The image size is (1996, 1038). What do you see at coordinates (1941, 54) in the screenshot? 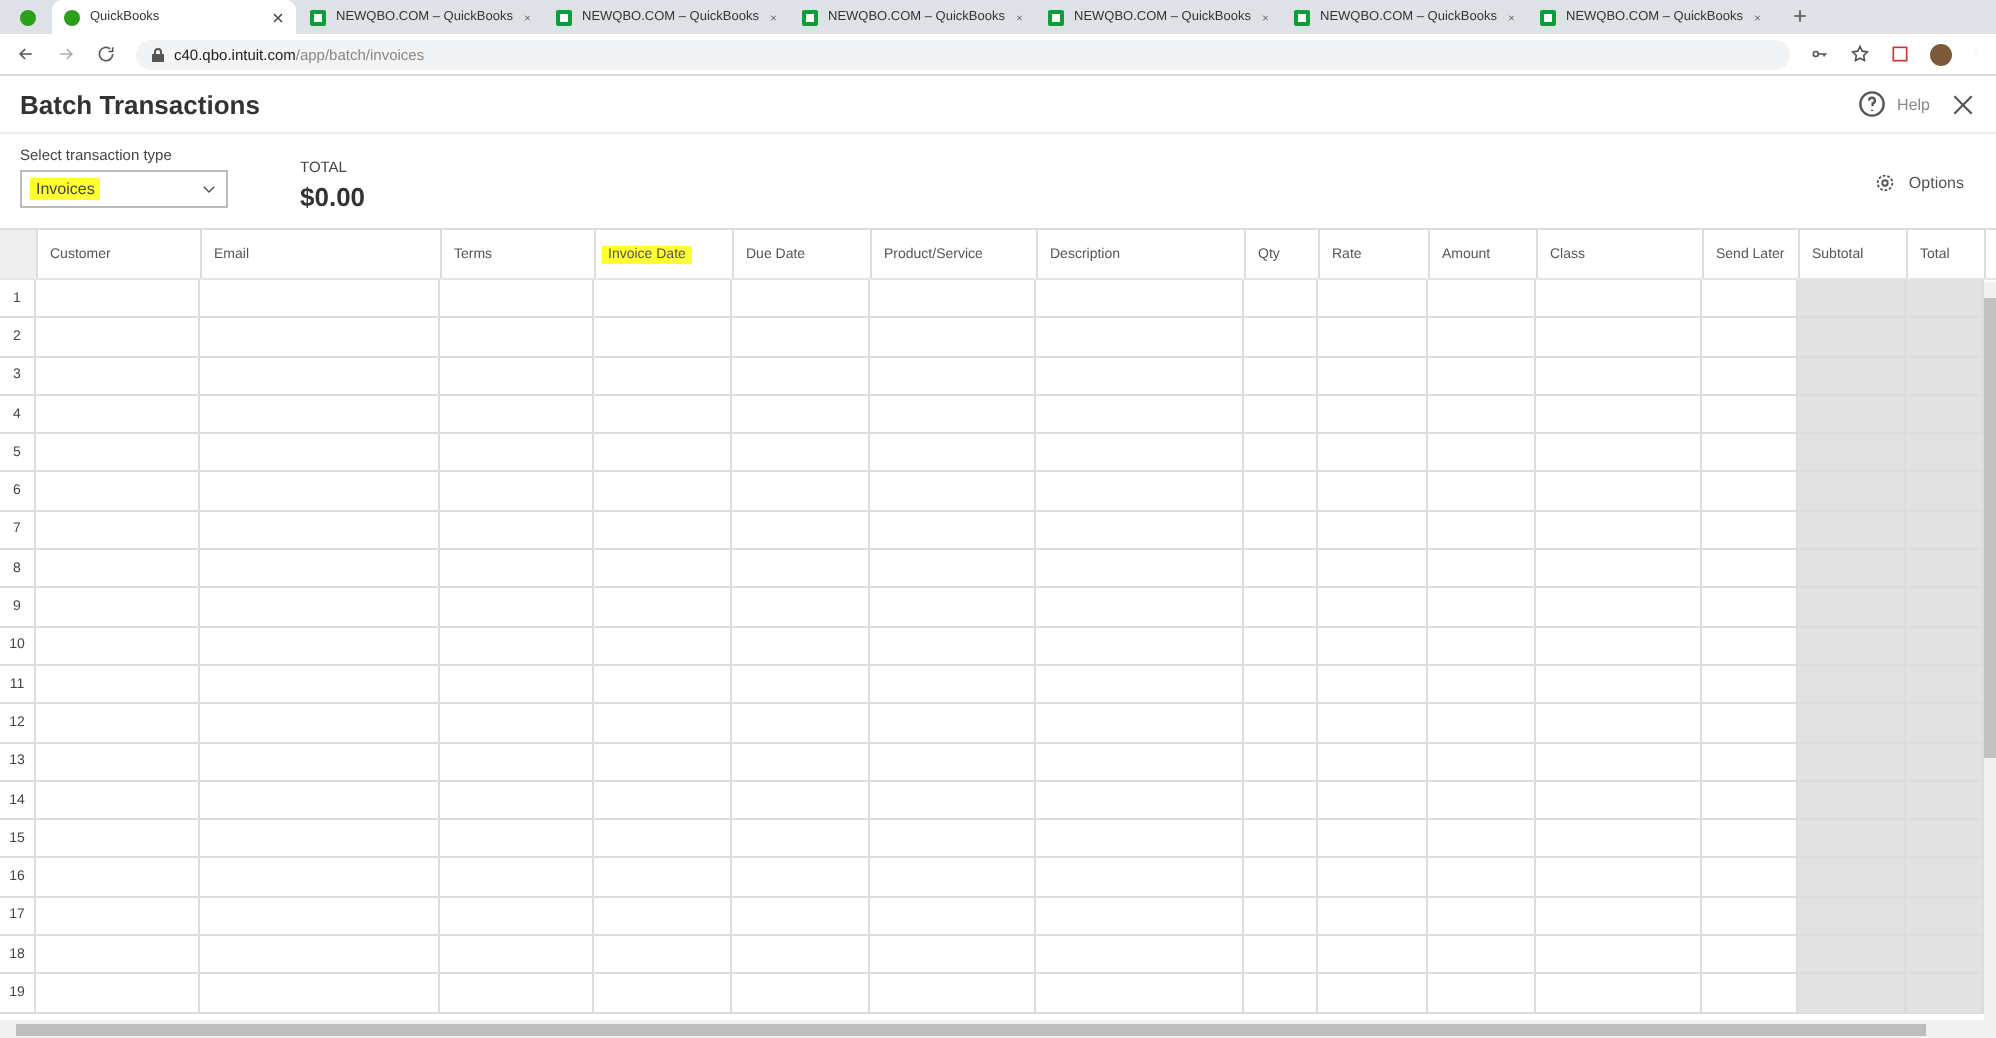
I see `avatar-icon` at bounding box center [1941, 54].